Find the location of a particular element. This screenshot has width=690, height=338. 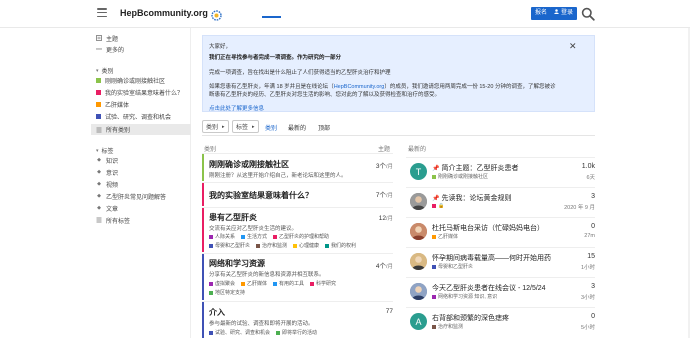

subcategory-link: 治疗和监测 is located at coordinates (271, 245).